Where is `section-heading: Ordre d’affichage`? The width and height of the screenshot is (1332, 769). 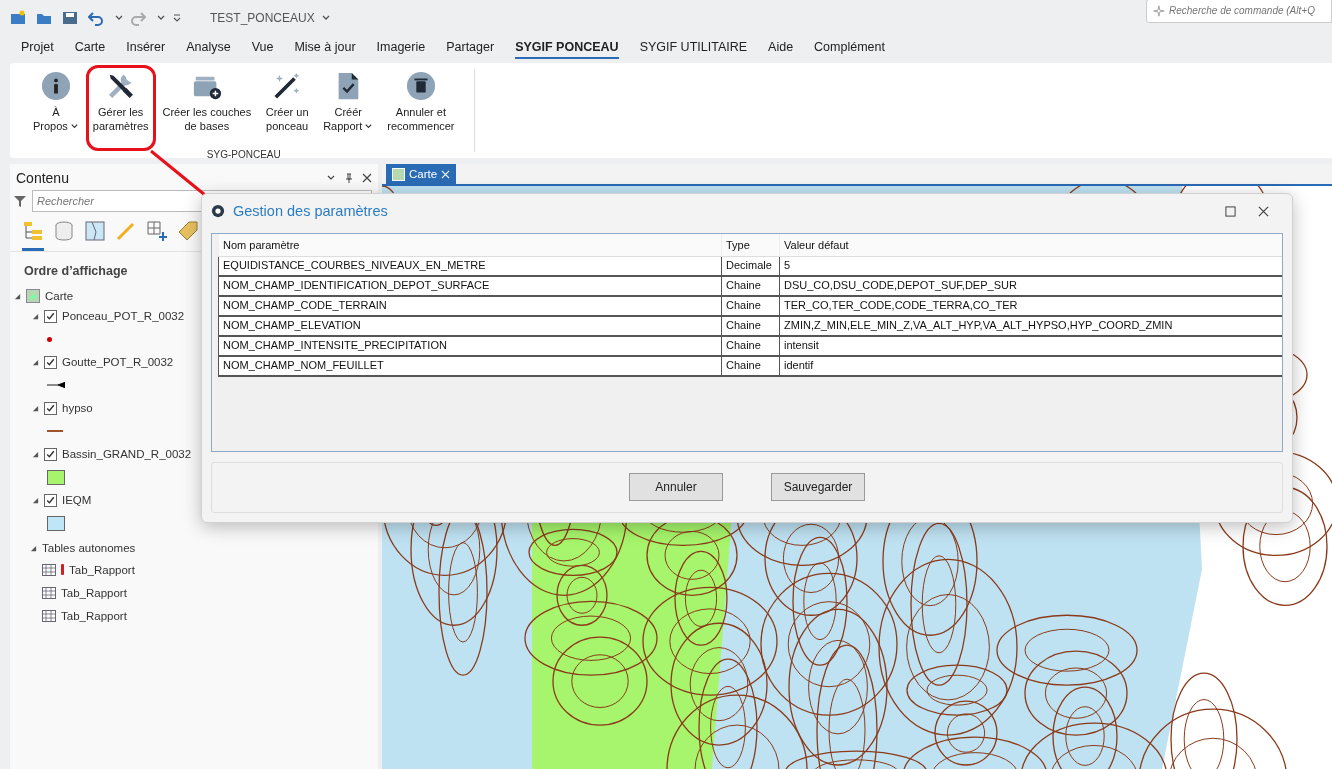
section-heading: Ordre d’affichage is located at coordinates (75, 271).